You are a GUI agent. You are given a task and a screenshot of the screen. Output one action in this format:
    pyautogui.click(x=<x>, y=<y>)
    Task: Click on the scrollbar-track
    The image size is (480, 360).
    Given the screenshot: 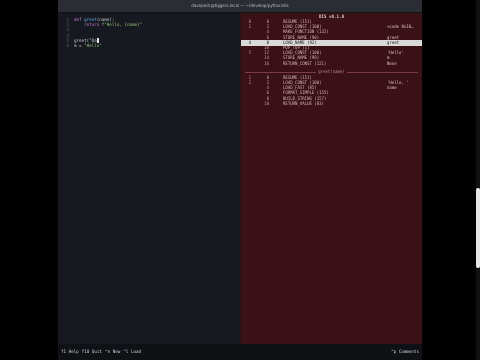 What is the action you would take?
    pyautogui.click(x=478, y=180)
    